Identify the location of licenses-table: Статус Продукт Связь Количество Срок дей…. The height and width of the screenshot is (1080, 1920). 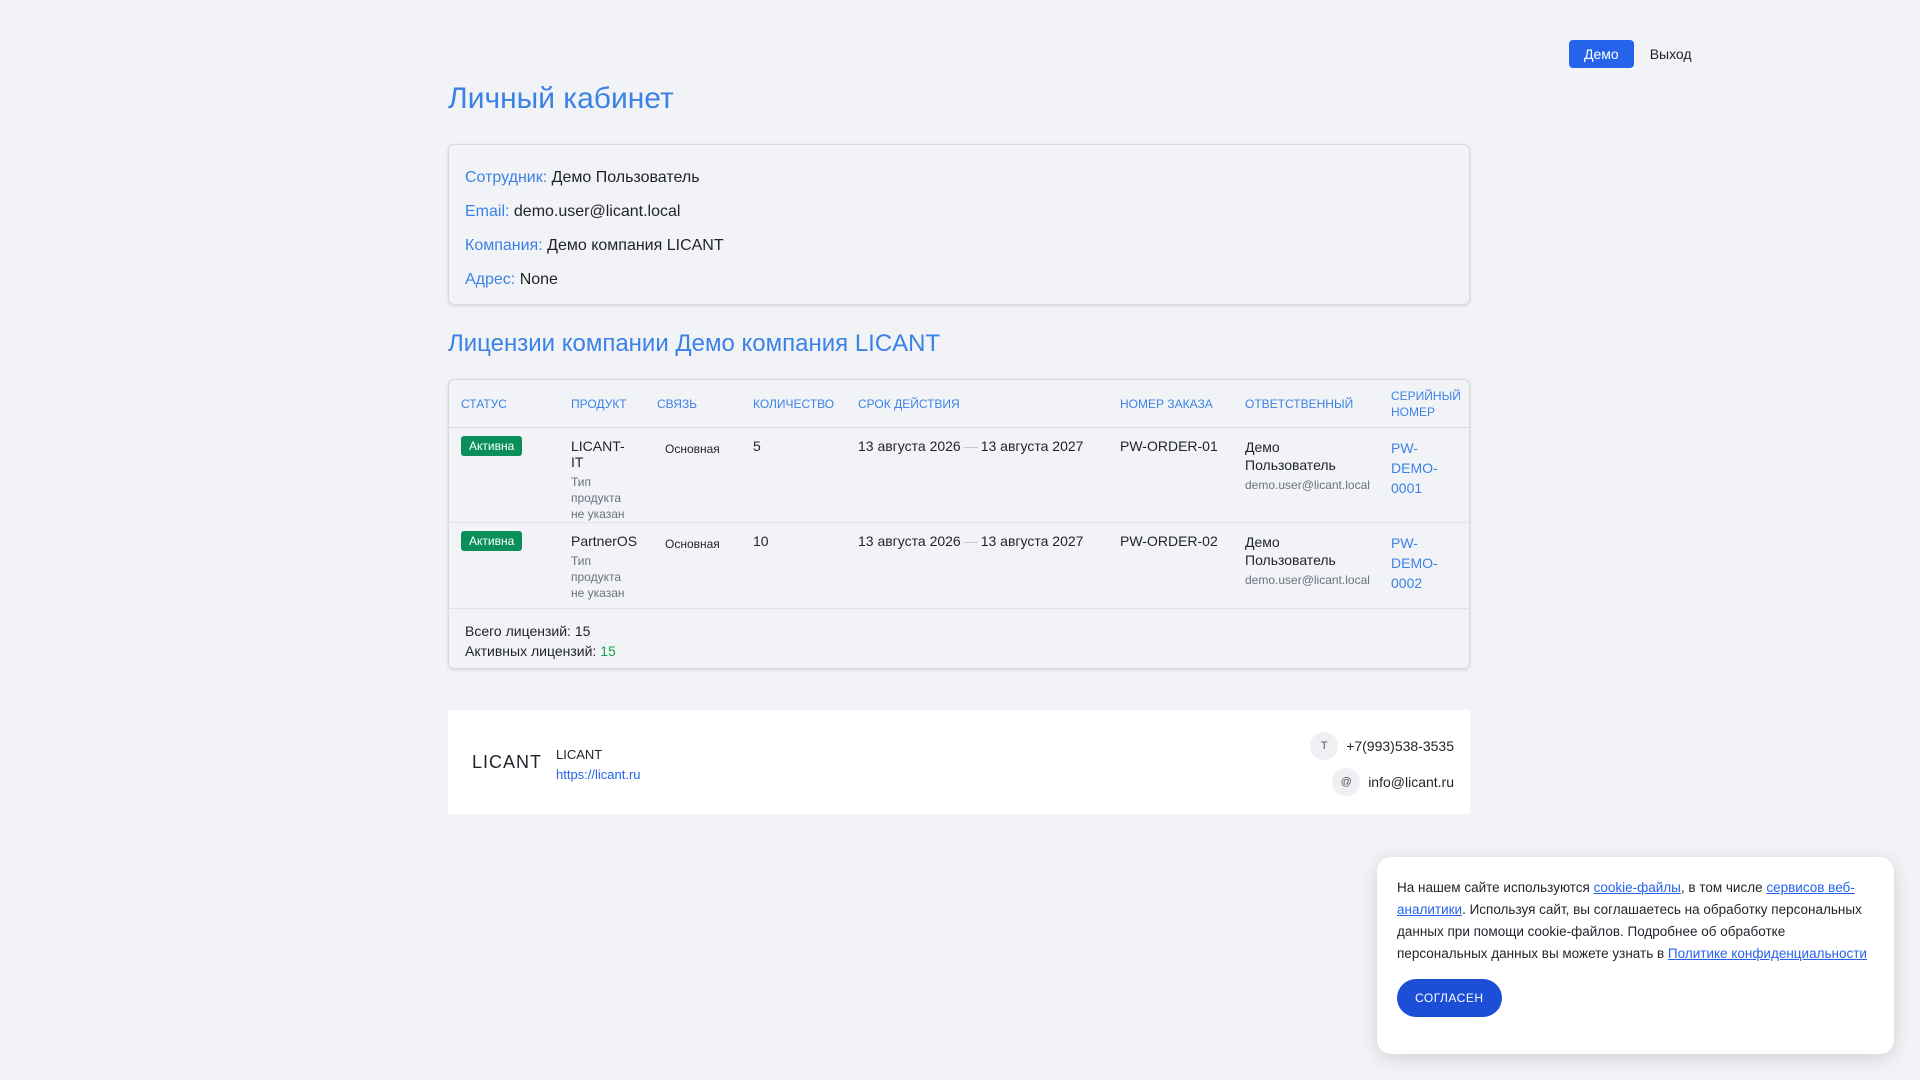
(959, 494).